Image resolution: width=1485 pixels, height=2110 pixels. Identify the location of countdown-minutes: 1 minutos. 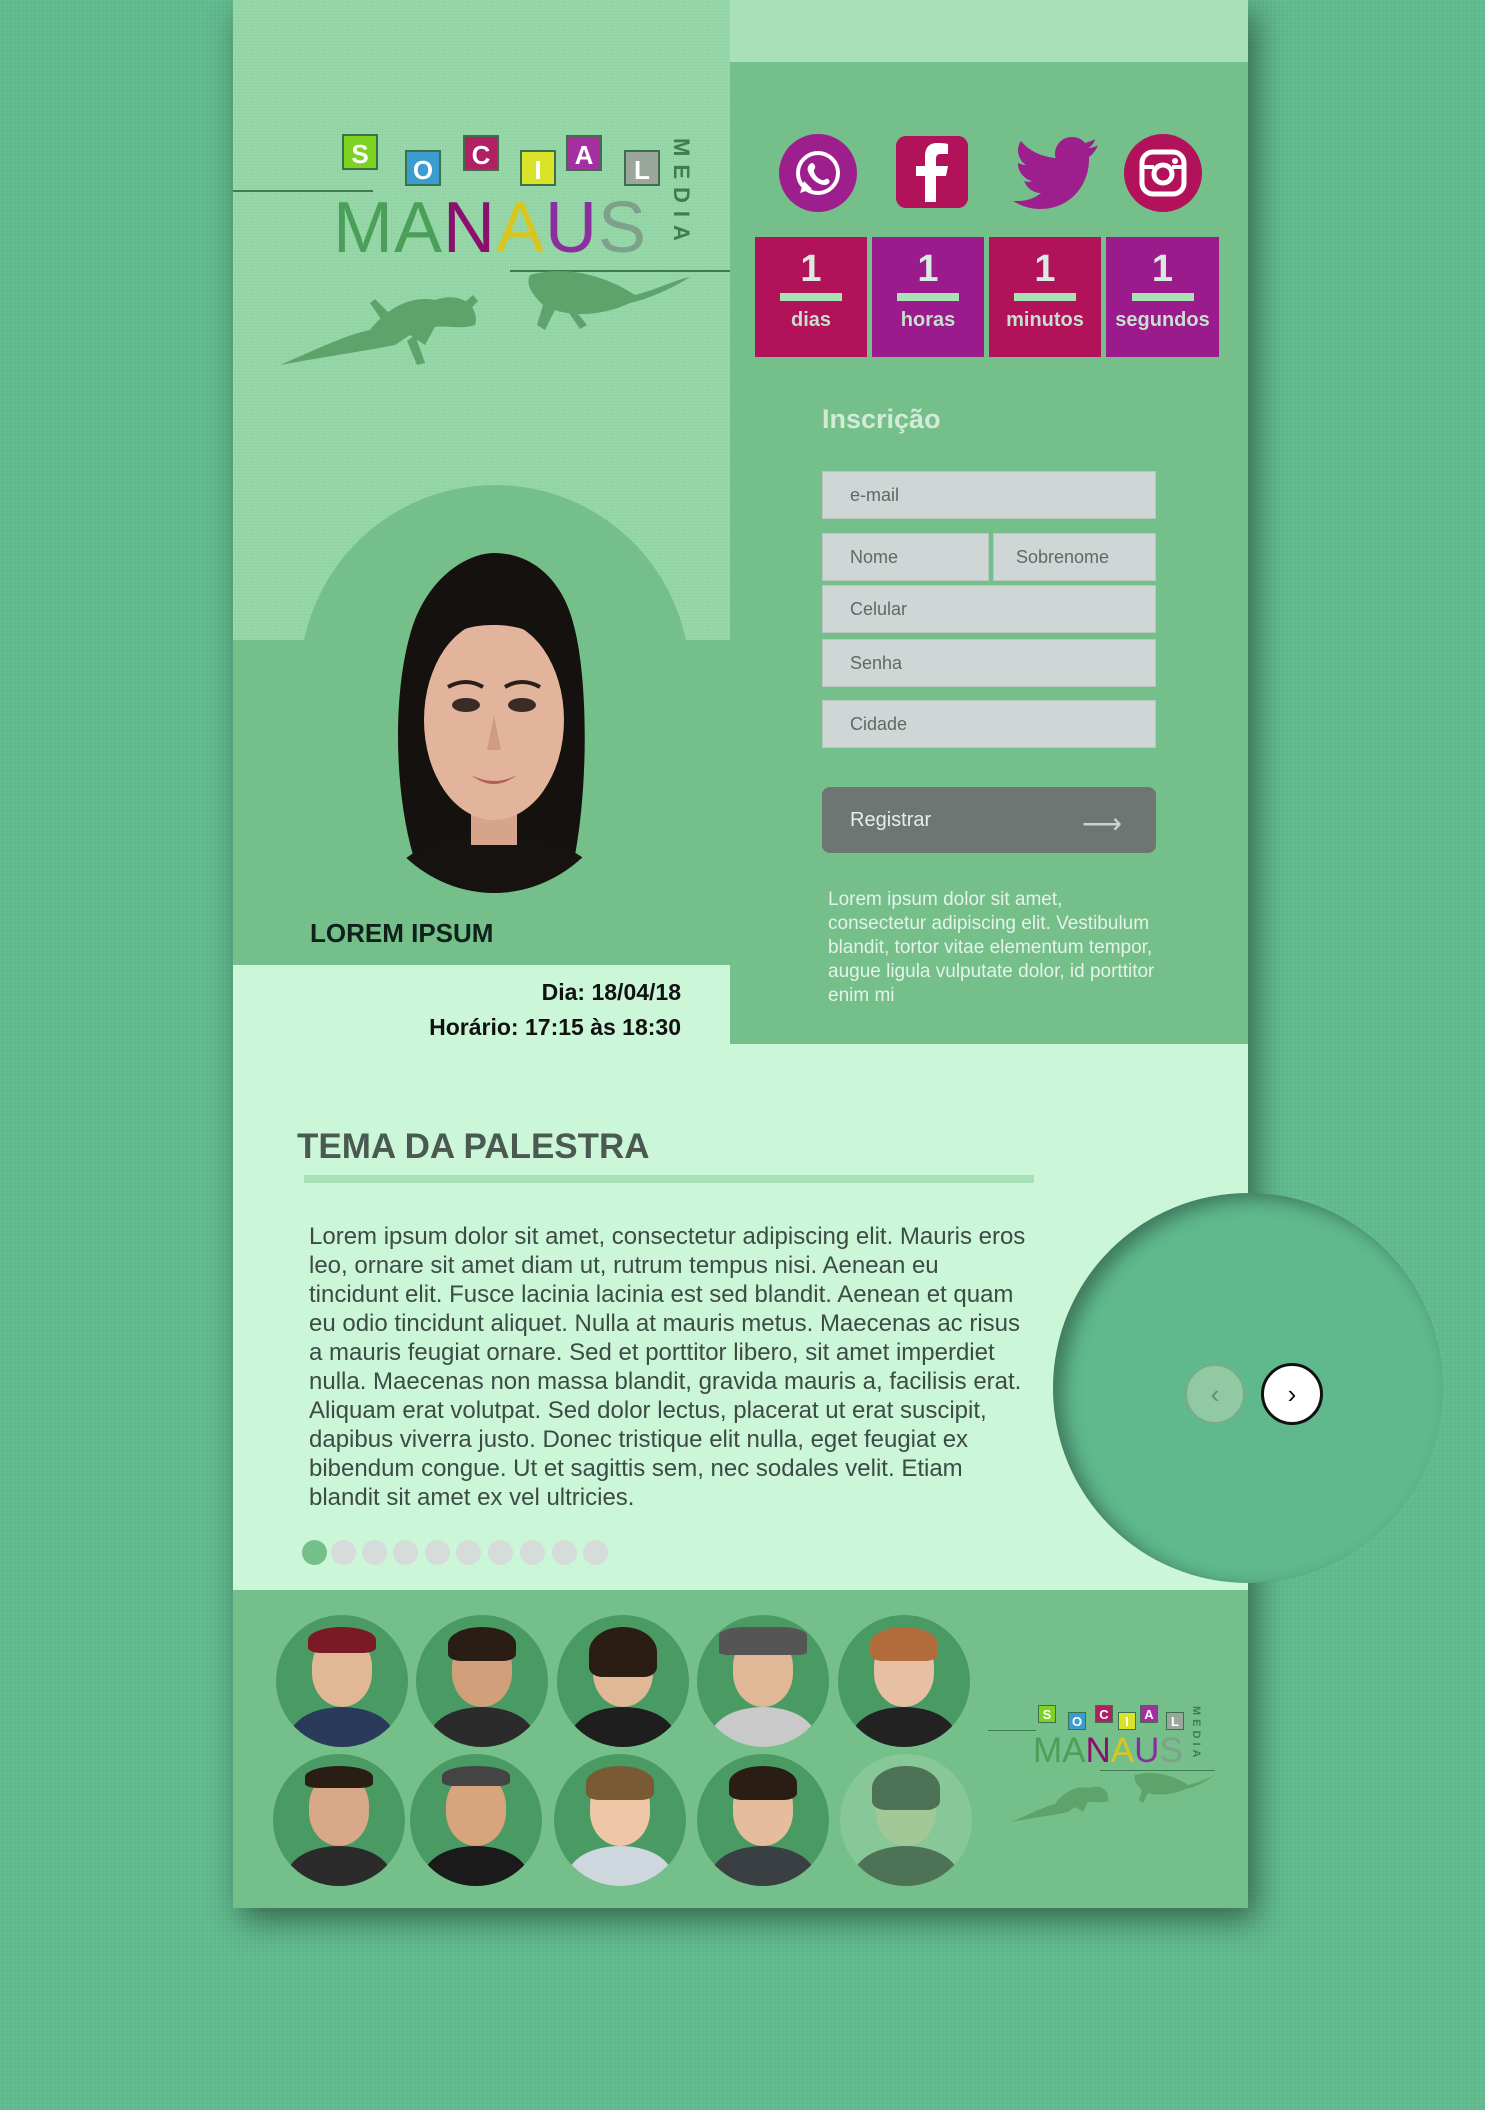
(1045, 297).